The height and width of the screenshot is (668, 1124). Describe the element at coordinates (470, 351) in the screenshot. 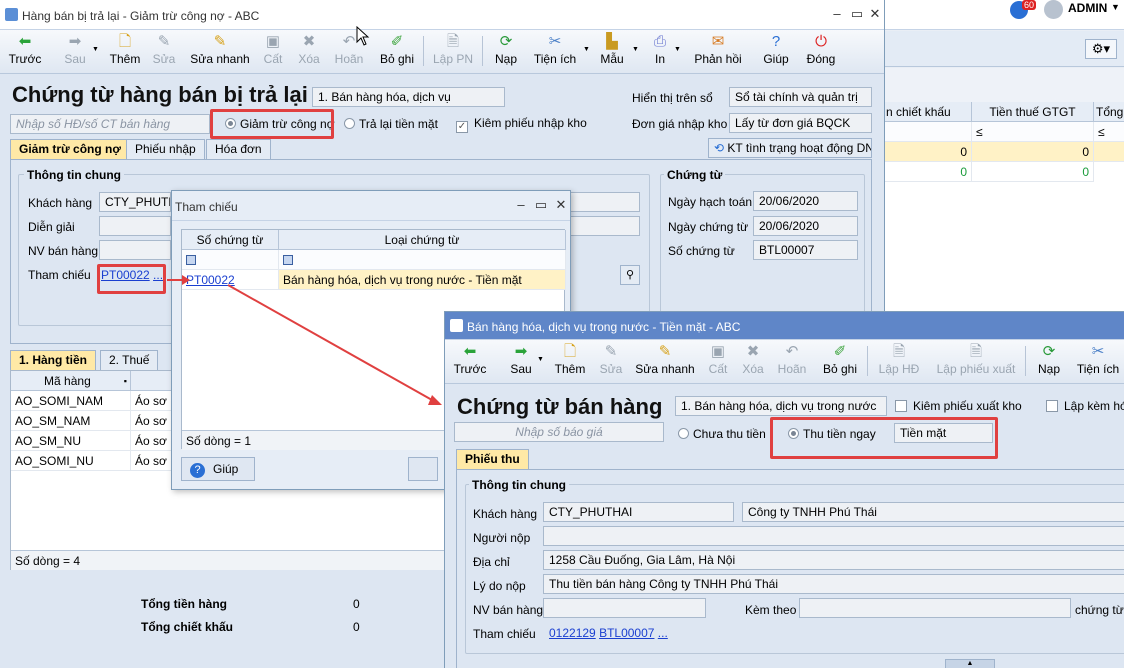

I see `arrow-left-icon: ⬅` at that location.